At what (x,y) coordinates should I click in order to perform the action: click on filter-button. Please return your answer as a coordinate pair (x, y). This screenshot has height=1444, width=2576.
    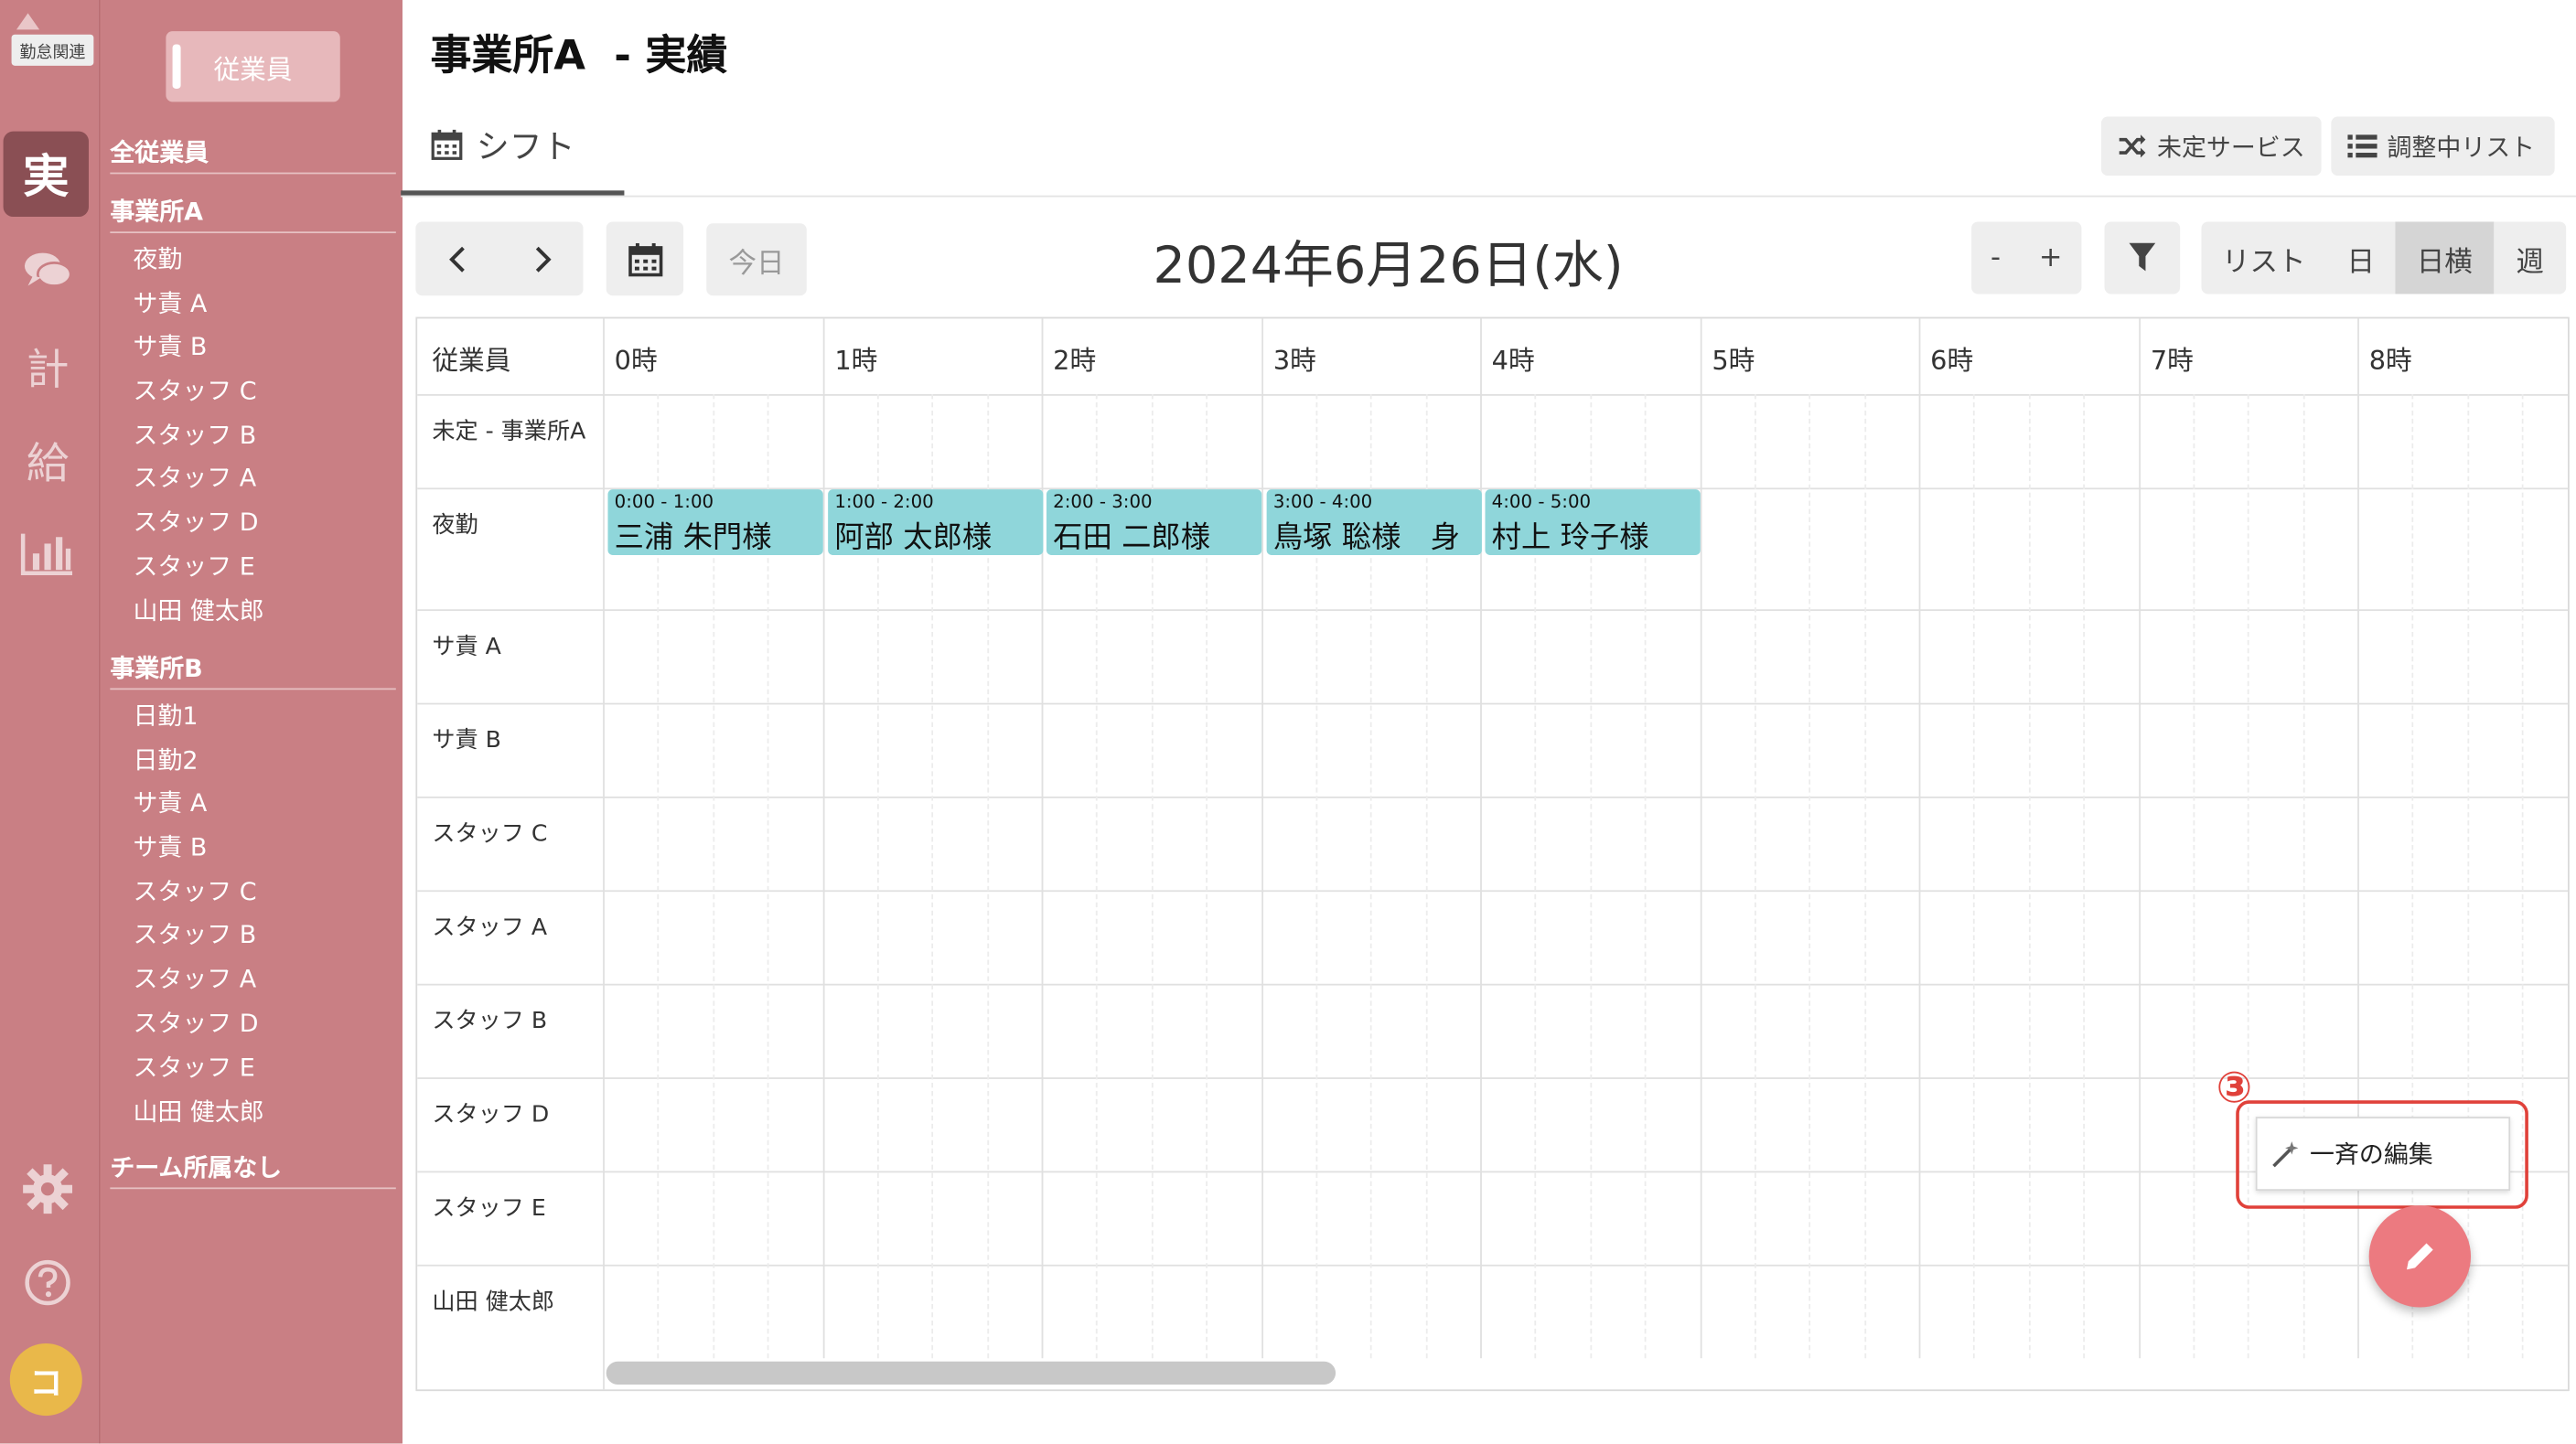
    Looking at the image, I should click on (2142, 258).